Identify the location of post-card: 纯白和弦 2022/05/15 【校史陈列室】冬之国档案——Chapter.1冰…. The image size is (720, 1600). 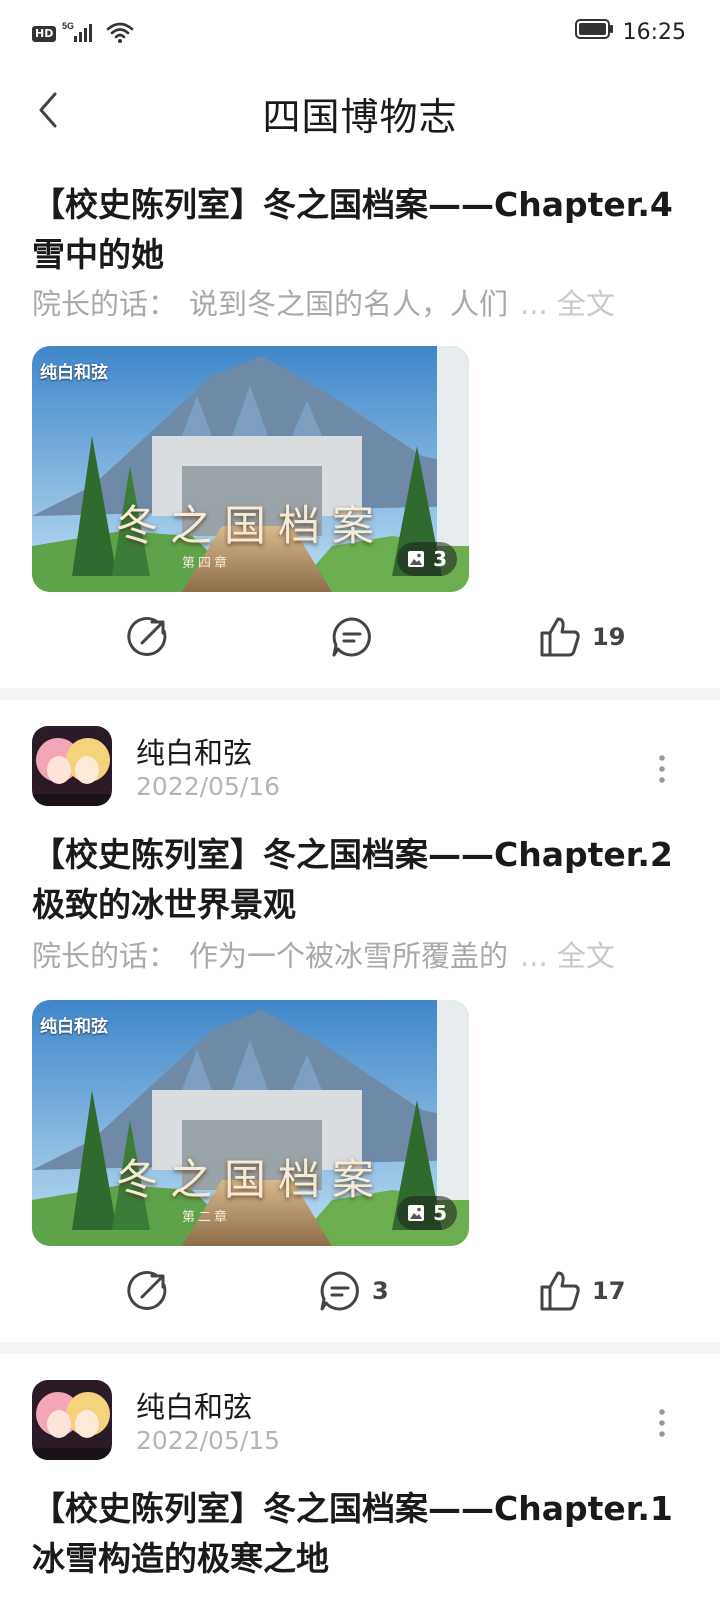
(360, 1490).